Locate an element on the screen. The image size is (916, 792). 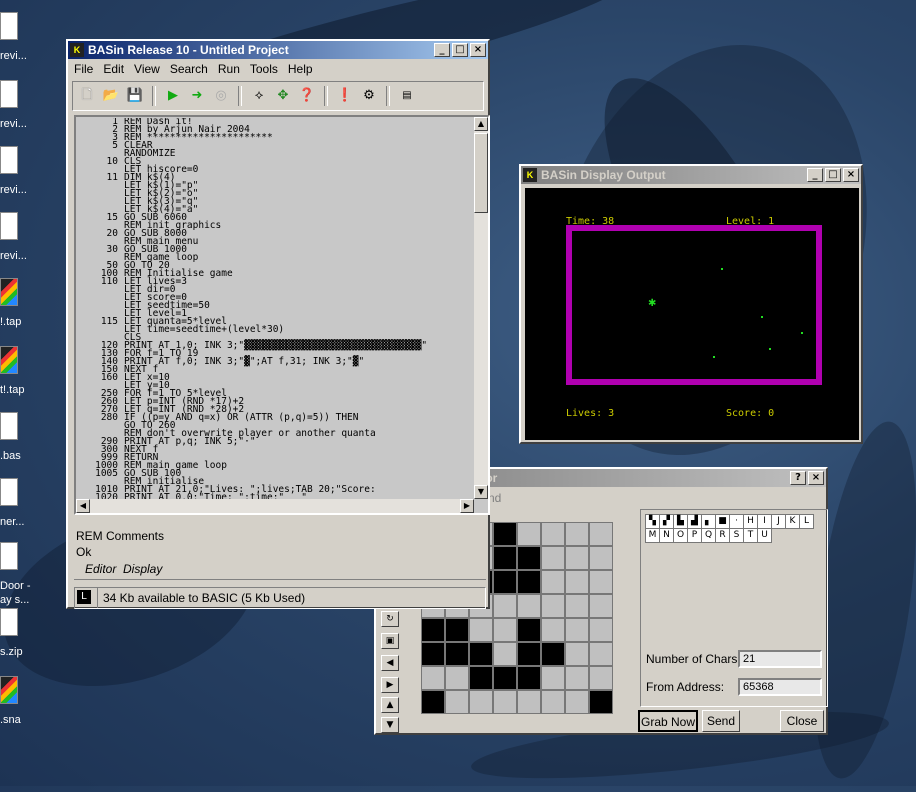
udg-char-cell: T is located at coordinates (750, 535).